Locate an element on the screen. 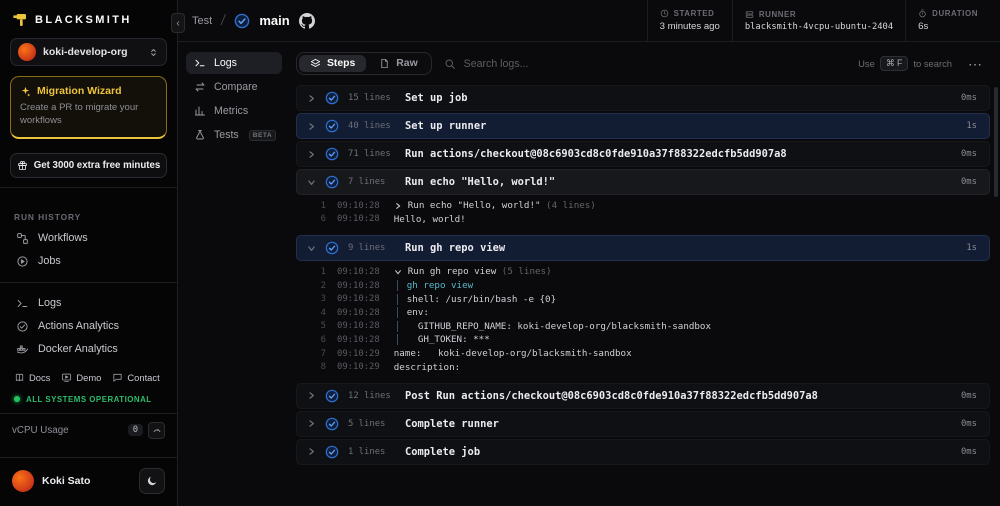  steps-tab-label: Steps is located at coordinates (341, 63).